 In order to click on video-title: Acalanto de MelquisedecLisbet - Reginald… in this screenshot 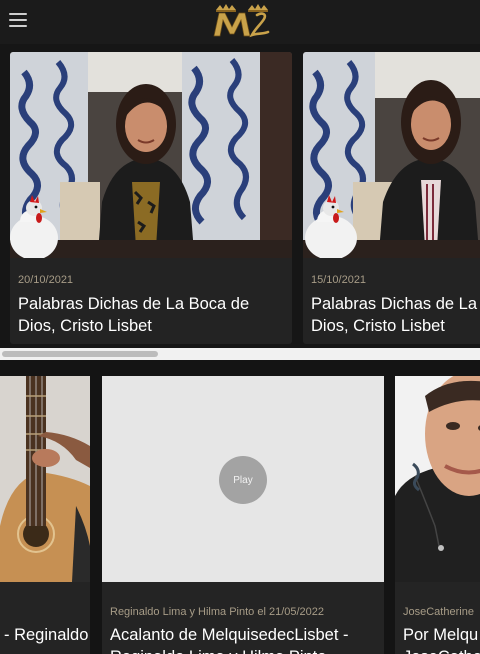, I will do `click(229, 639)`.